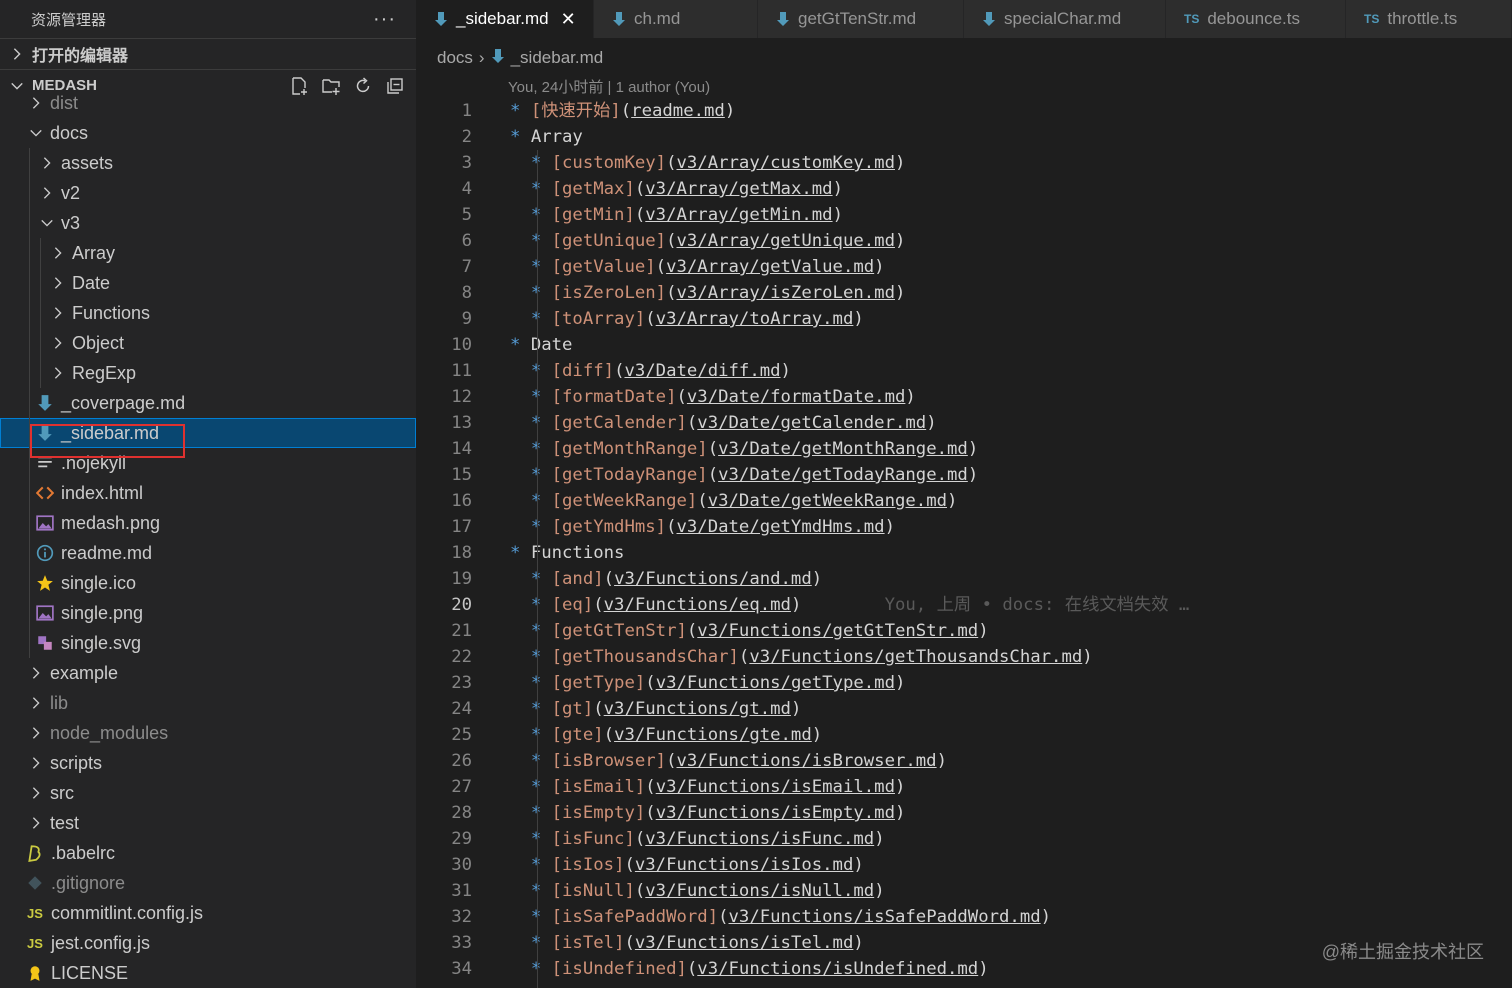 This screenshot has width=1512, height=988. Describe the element at coordinates (208, 553) in the screenshot. I see `file-readme-md: readme.md` at that location.